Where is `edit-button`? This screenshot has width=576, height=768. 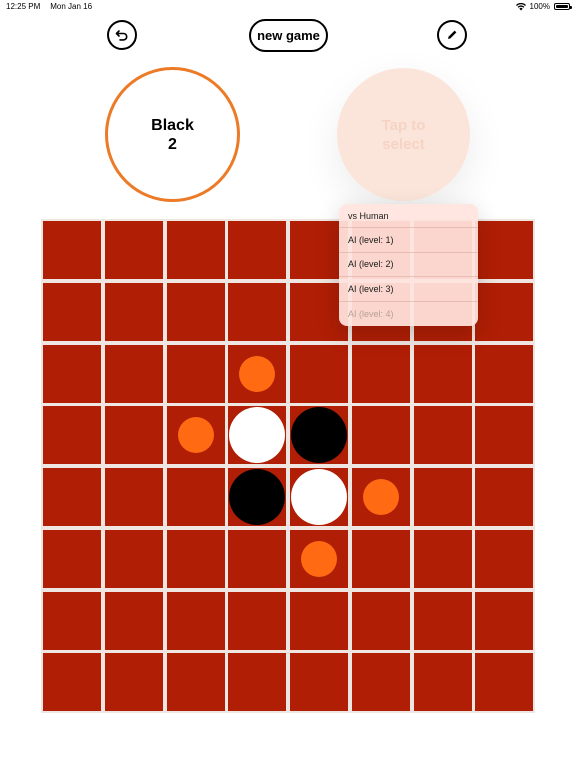 edit-button is located at coordinates (452, 35).